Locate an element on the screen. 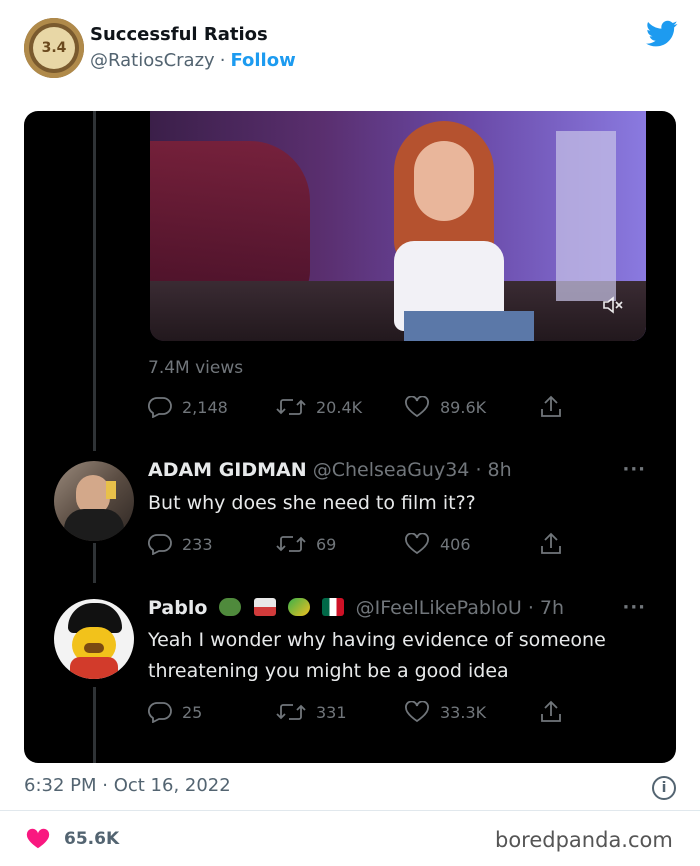 The height and width of the screenshot is (866, 700). retweet-button: 20.4K is located at coordinates (340, 407).